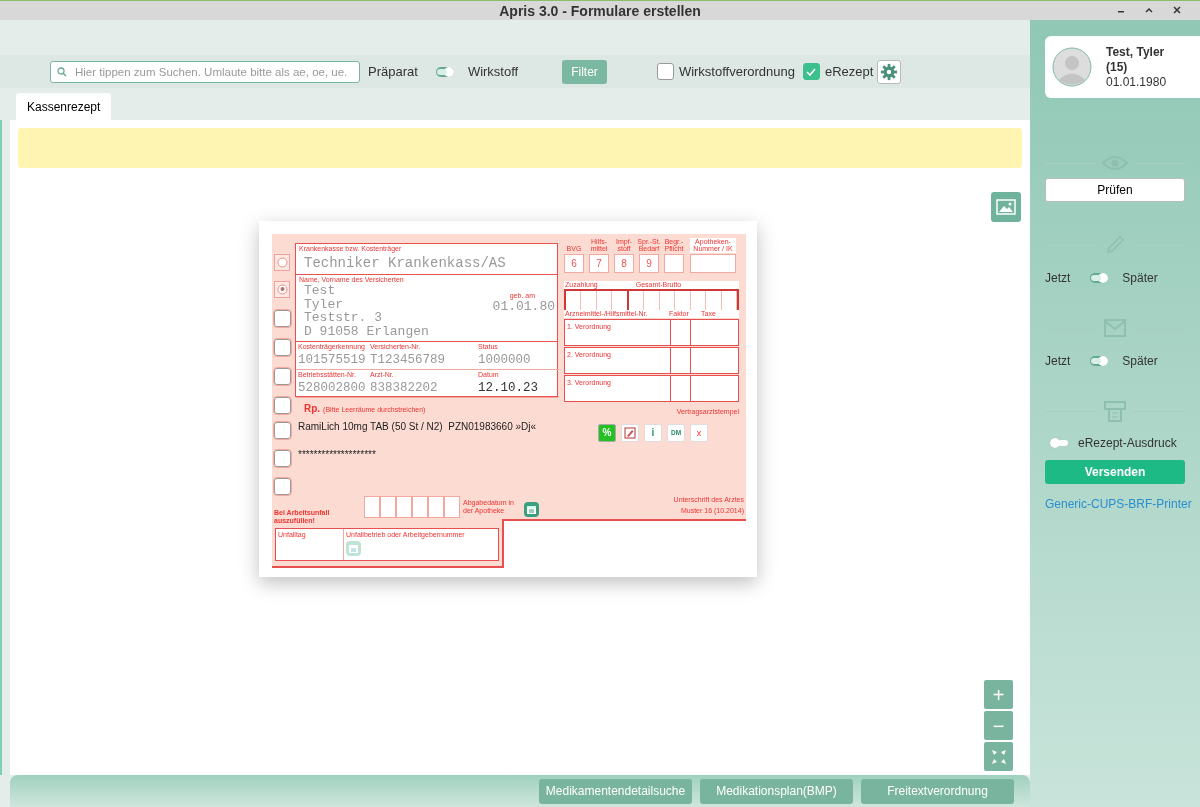  I want to click on image-icon, so click(1006, 207).